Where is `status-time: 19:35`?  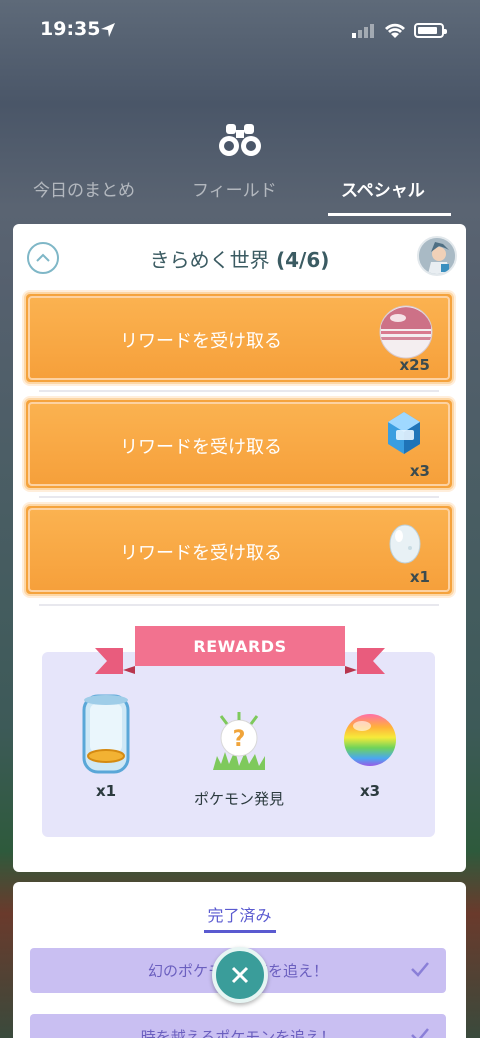 status-time: 19:35 is located at coordinates (70, 29).